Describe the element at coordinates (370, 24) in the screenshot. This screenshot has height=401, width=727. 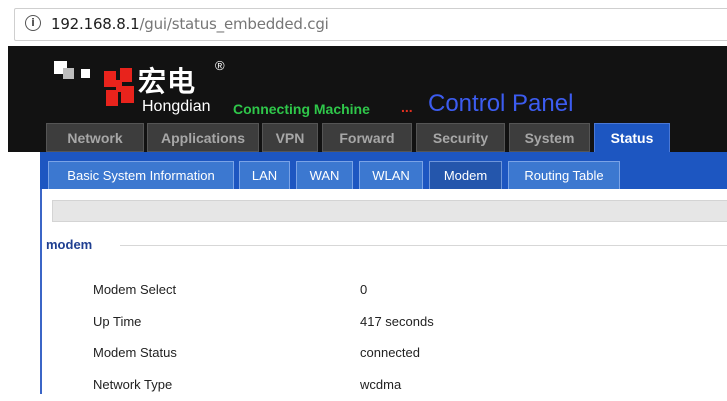
I see `url-field: i 192.168.8.1/gui/status_embedded.cgi` at that location.